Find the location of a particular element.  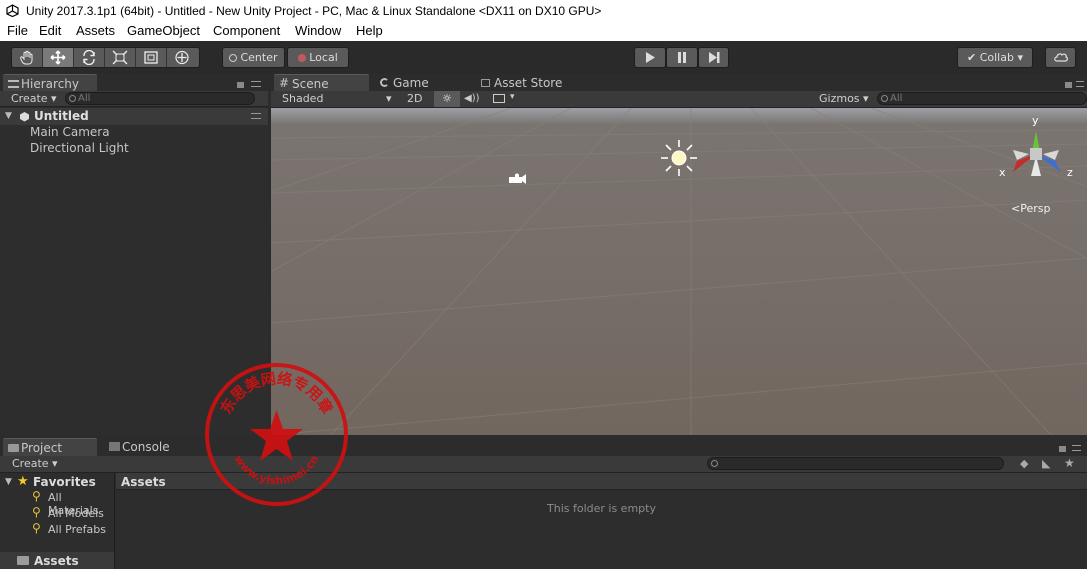

empty-folder-message: This folder is empty is located at coordinates (601, 508).